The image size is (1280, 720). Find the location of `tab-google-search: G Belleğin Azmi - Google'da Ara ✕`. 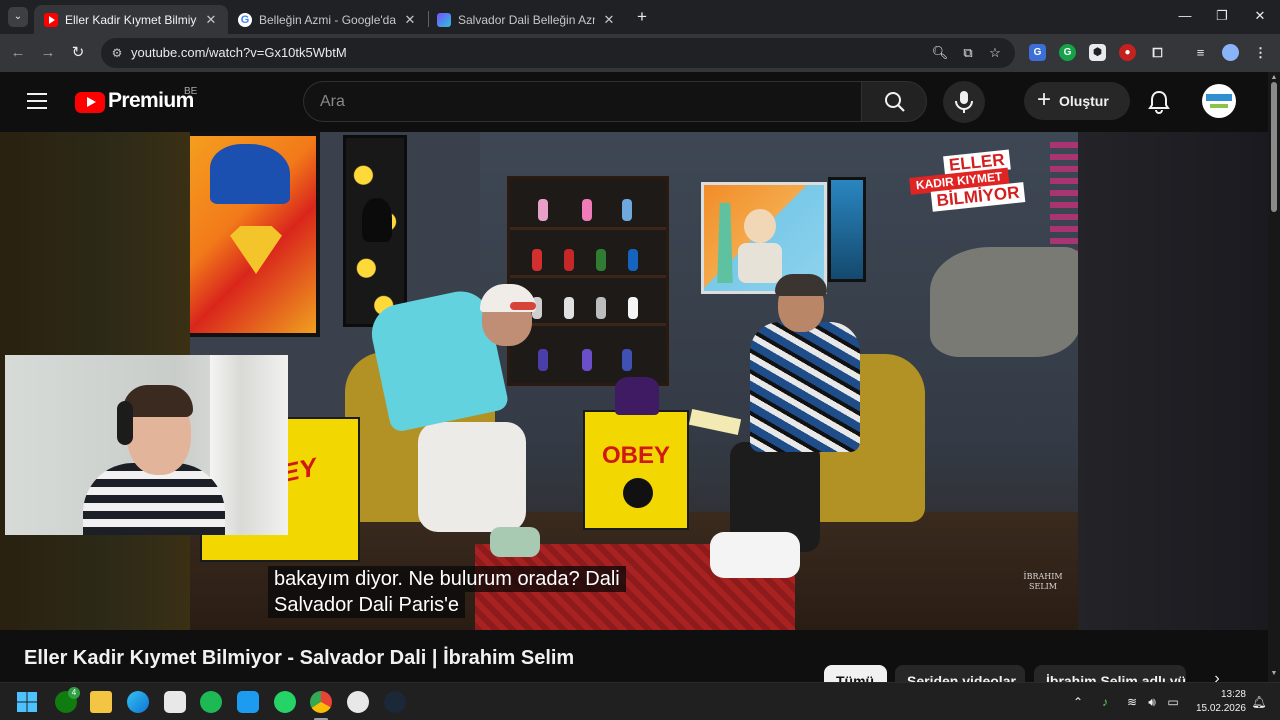

tab-google-search: G Belleğin Azmi - Google'da Ara ✕ is located at coordinates (327, 19).